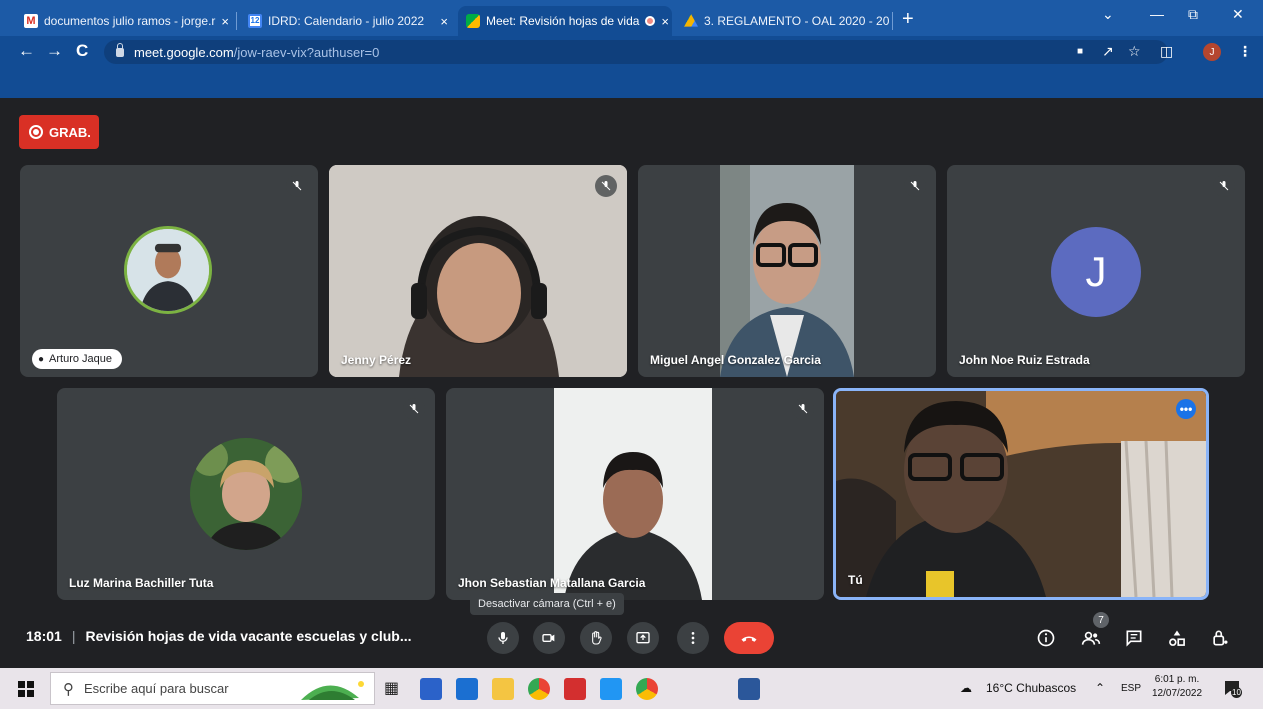 This screenshot has height=709, width=1263. I want to click on more-options-button, so click(693, 638).